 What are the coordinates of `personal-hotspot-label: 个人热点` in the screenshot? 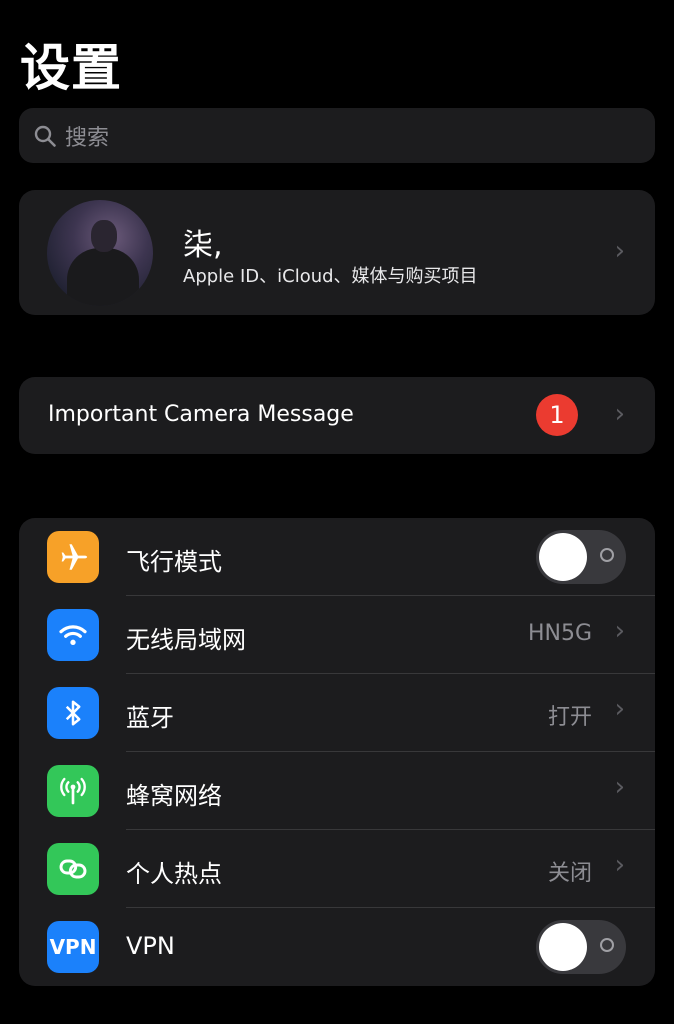 It's located at (174, 874).